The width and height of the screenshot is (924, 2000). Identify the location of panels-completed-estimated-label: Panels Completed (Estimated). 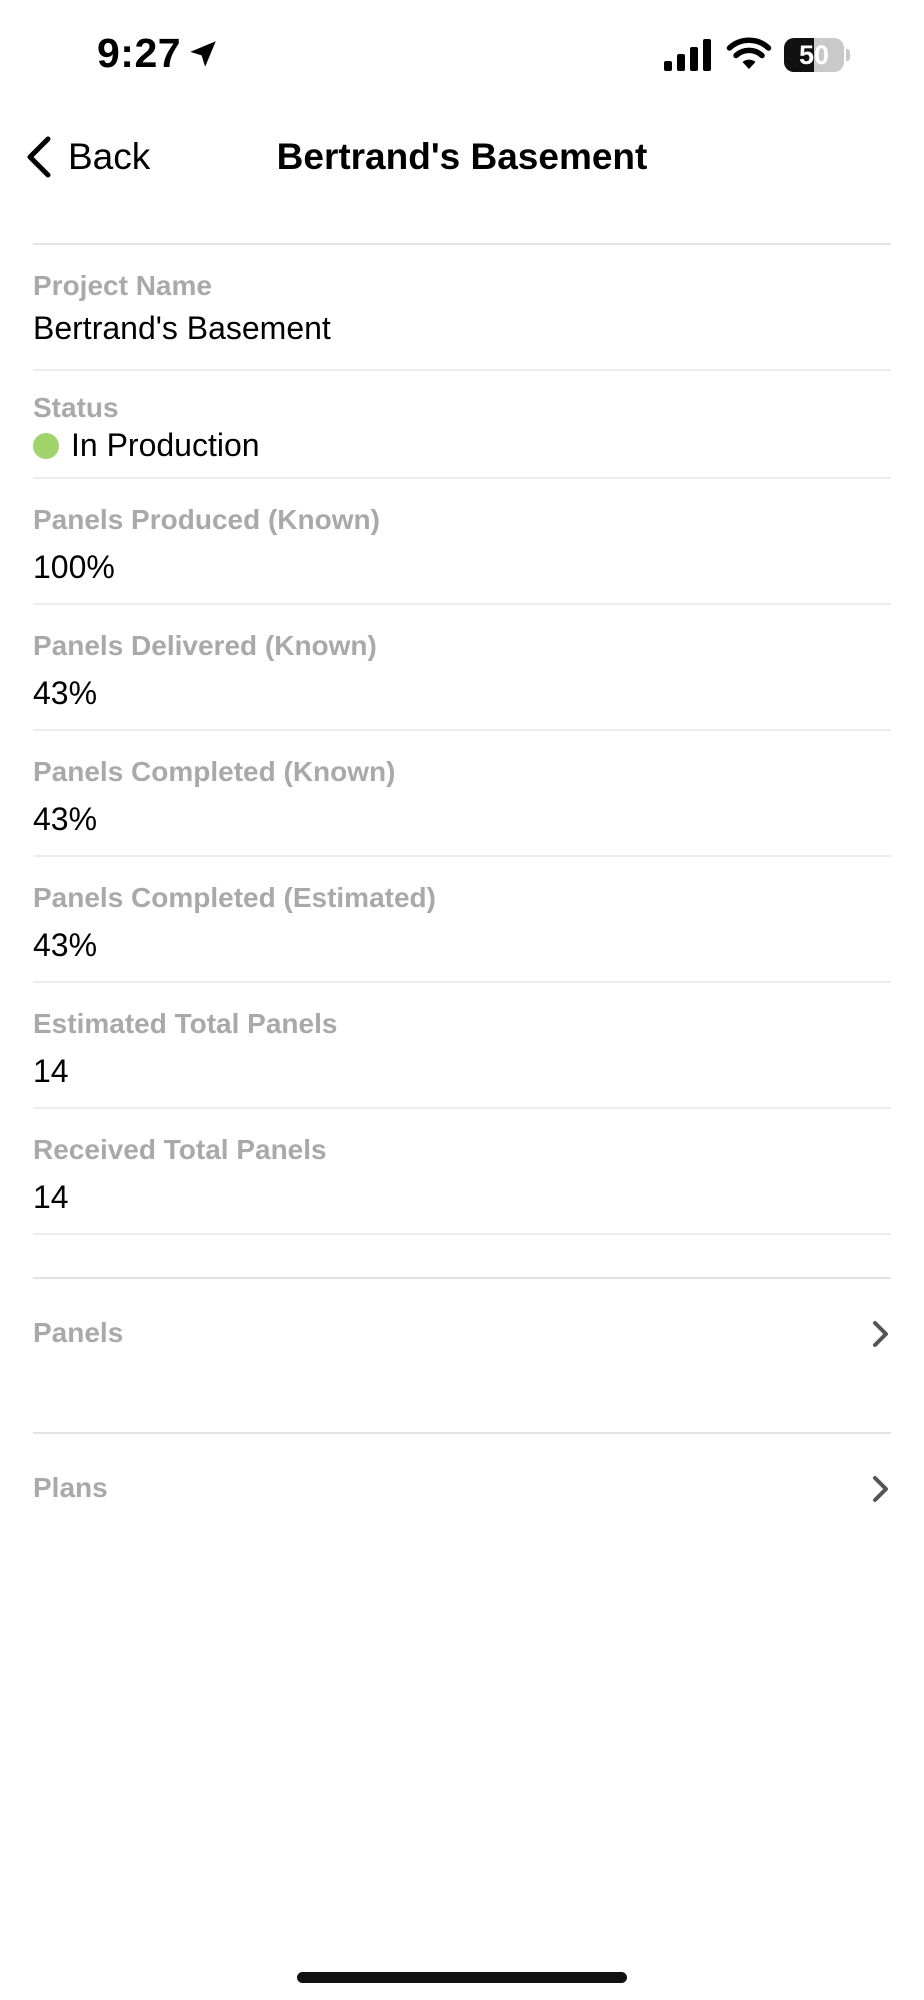
(234, 897).